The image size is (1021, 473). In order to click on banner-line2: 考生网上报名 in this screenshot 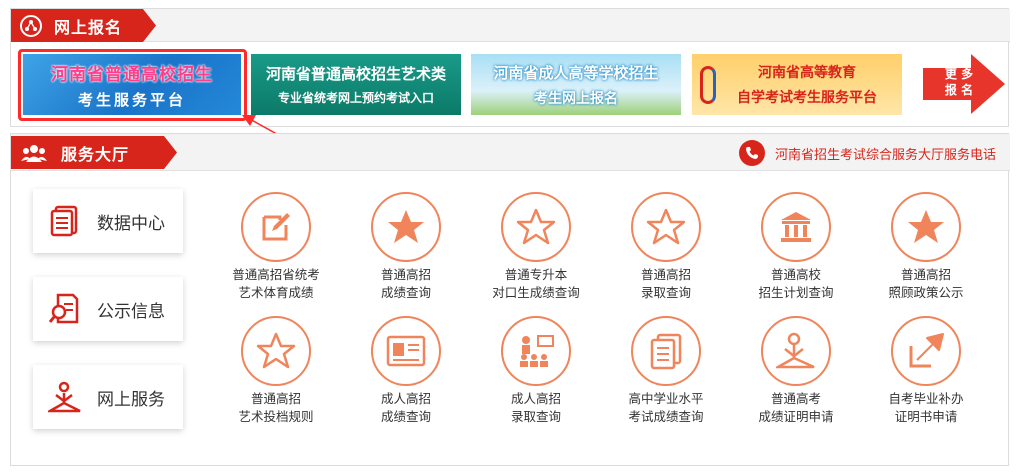, I will do `click(576, 98)`.